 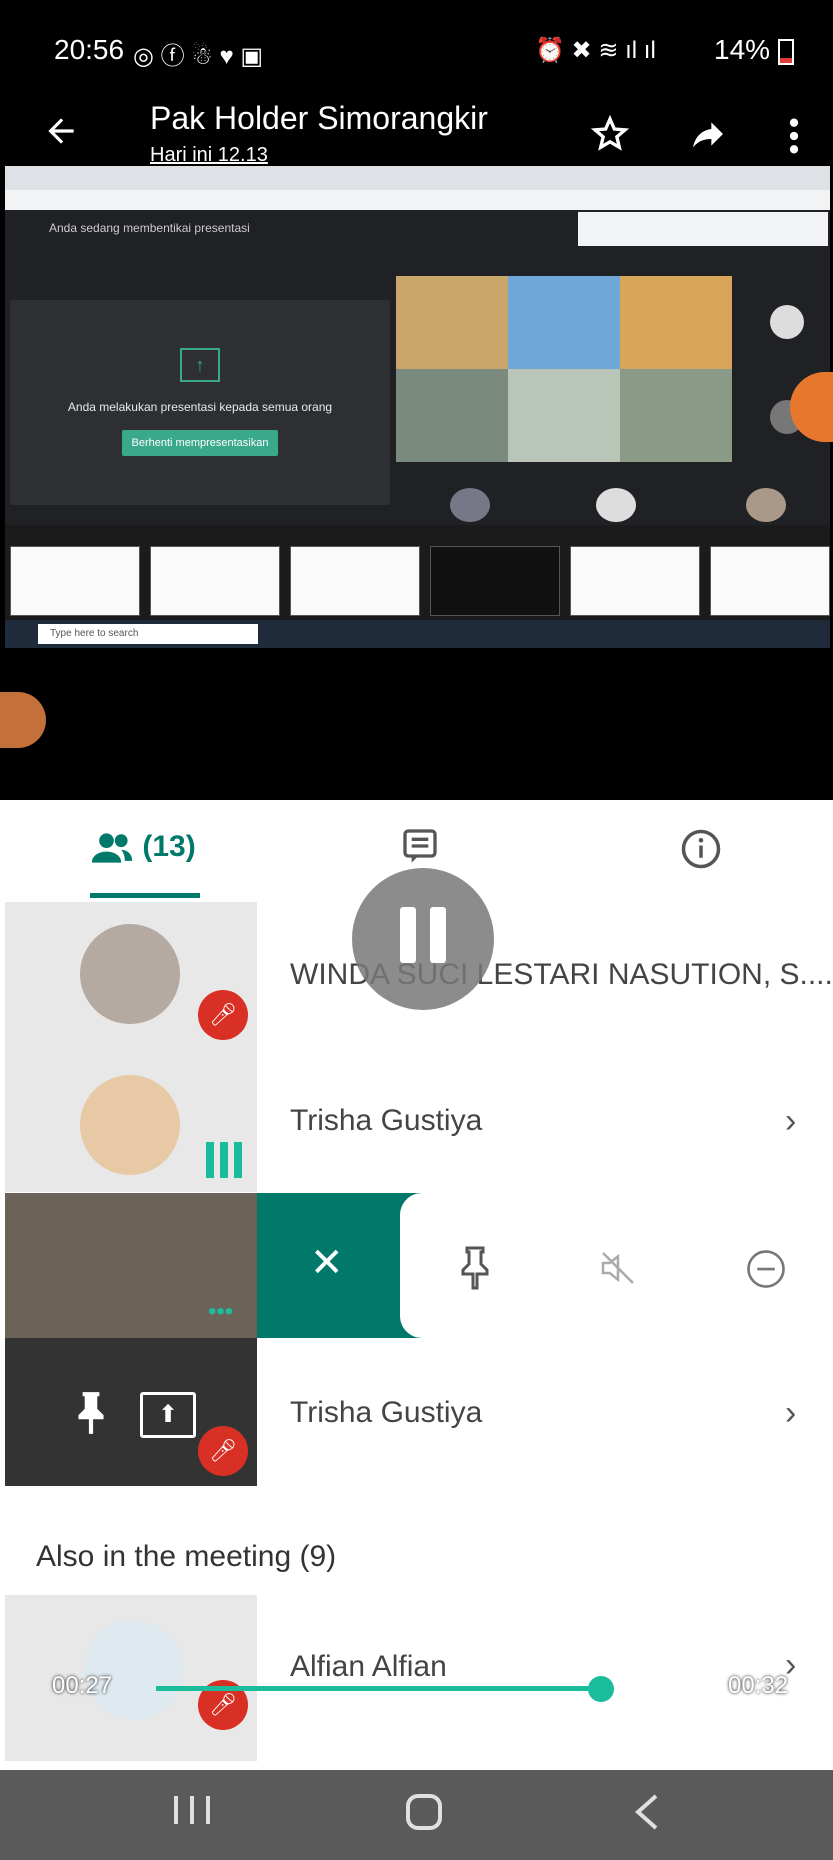 What do you see at coordinates (610, 136) in the screenshot?
I see `star-icon` at bounding box center [610, 136].